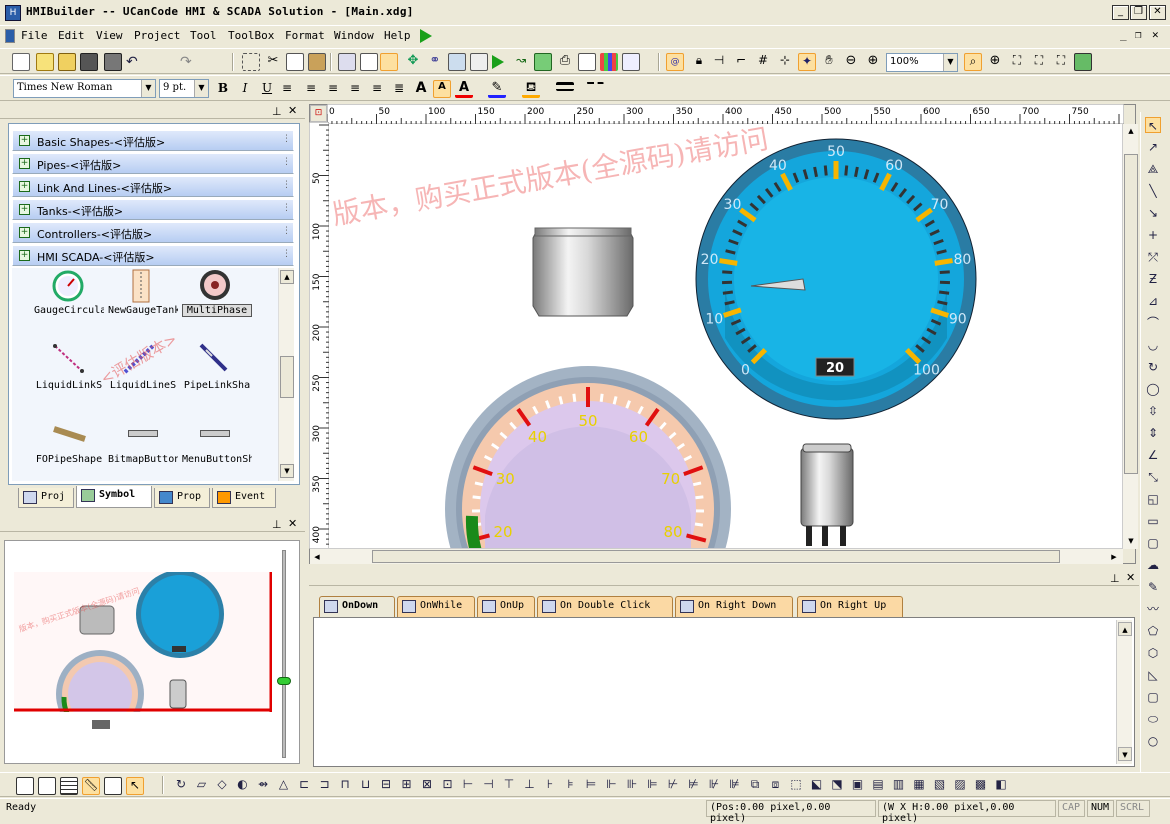 The height and width of the screenshot is (824, 1170). What do you see at coordinates (284, 654) in the screenshot?
I see `preview-zoom-track` at bounding box center [284, 654].